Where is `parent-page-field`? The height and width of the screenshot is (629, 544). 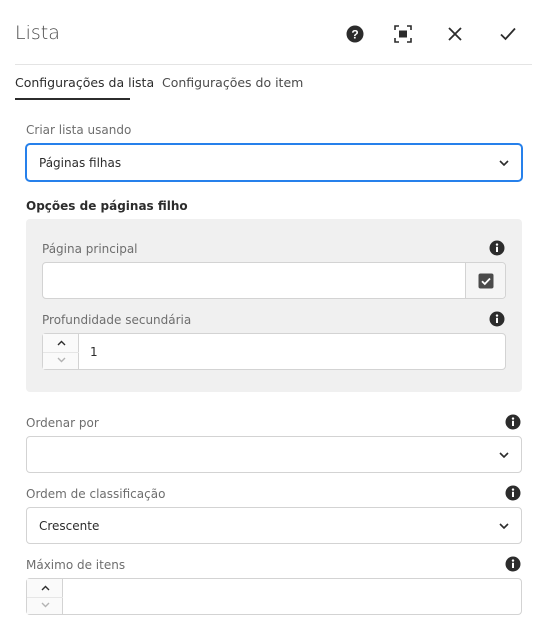
parent-page-field is located at coordinates (274, 280).